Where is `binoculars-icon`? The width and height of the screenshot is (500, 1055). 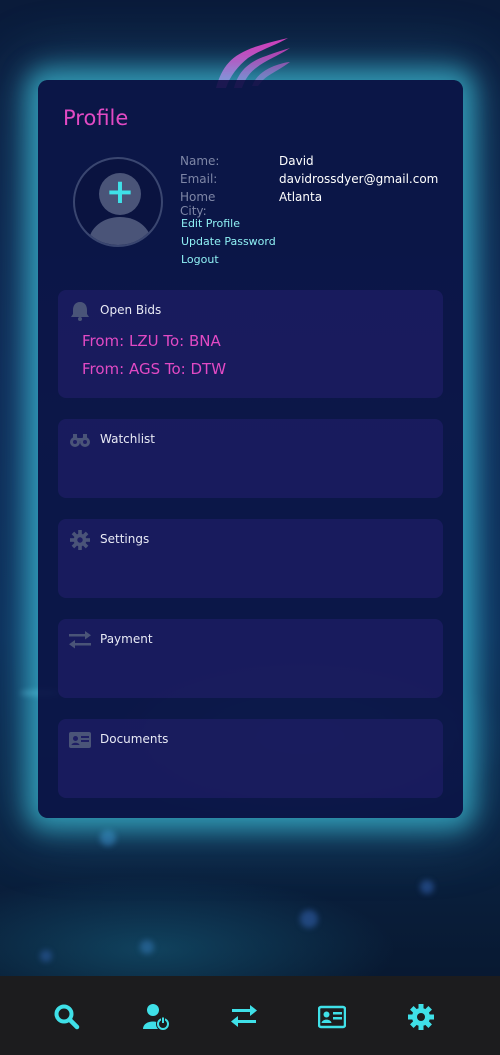 binoculars-icon is located at coordinates (80, 440).